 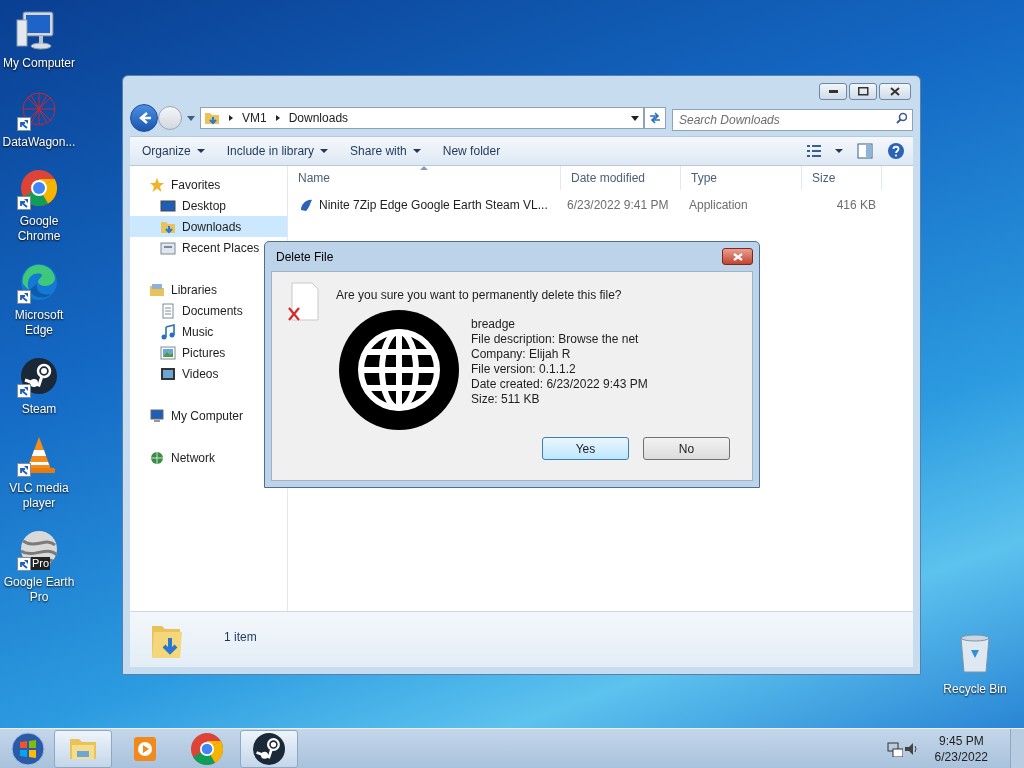 What do you see at coordinates (718, 205) in the screenshot?
I see `table-cell-text: Application` at bounding box center [718, 205].